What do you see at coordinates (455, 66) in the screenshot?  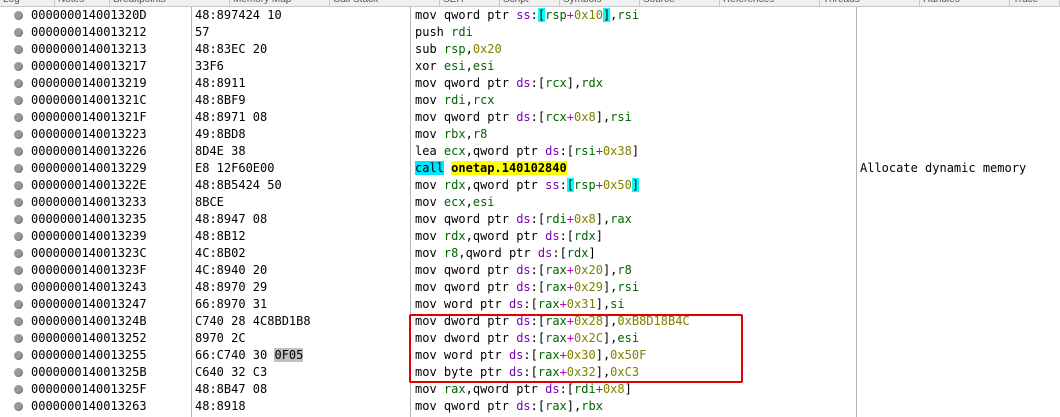 I see `instruction: xor esi,esi` at bounding box center [455, 66].